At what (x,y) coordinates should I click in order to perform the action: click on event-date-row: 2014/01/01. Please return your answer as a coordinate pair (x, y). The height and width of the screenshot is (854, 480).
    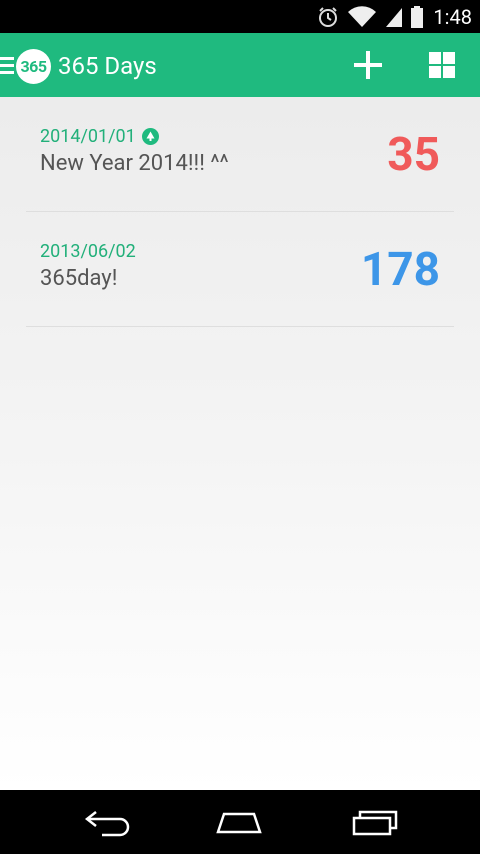
    Looking at the image, I should click on (99, 136).